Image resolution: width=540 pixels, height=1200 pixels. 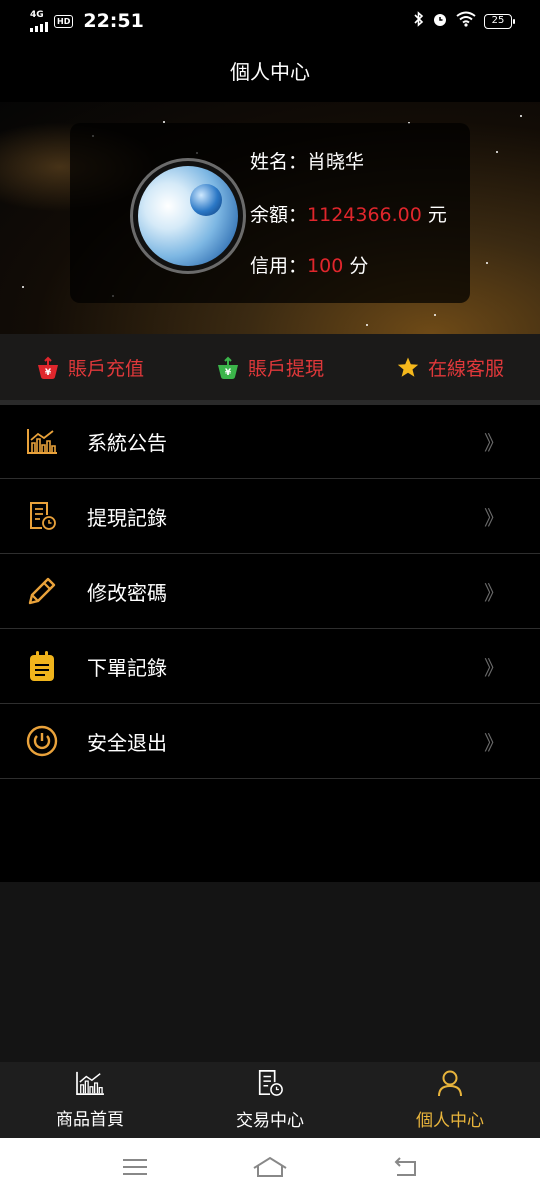 I want to click on tab-personal-center: 個人中心, so click(x=450, y=1100).